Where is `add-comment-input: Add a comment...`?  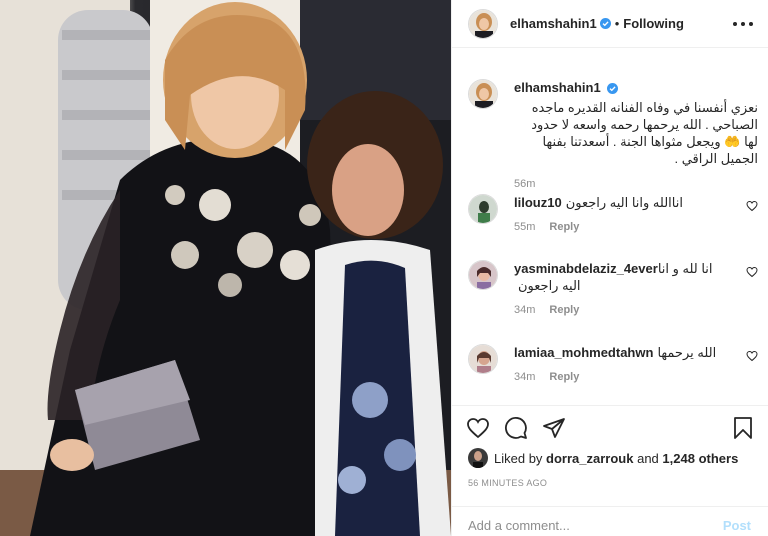 add-comment-input: Add a comment... is located at coordinates (519, 525).